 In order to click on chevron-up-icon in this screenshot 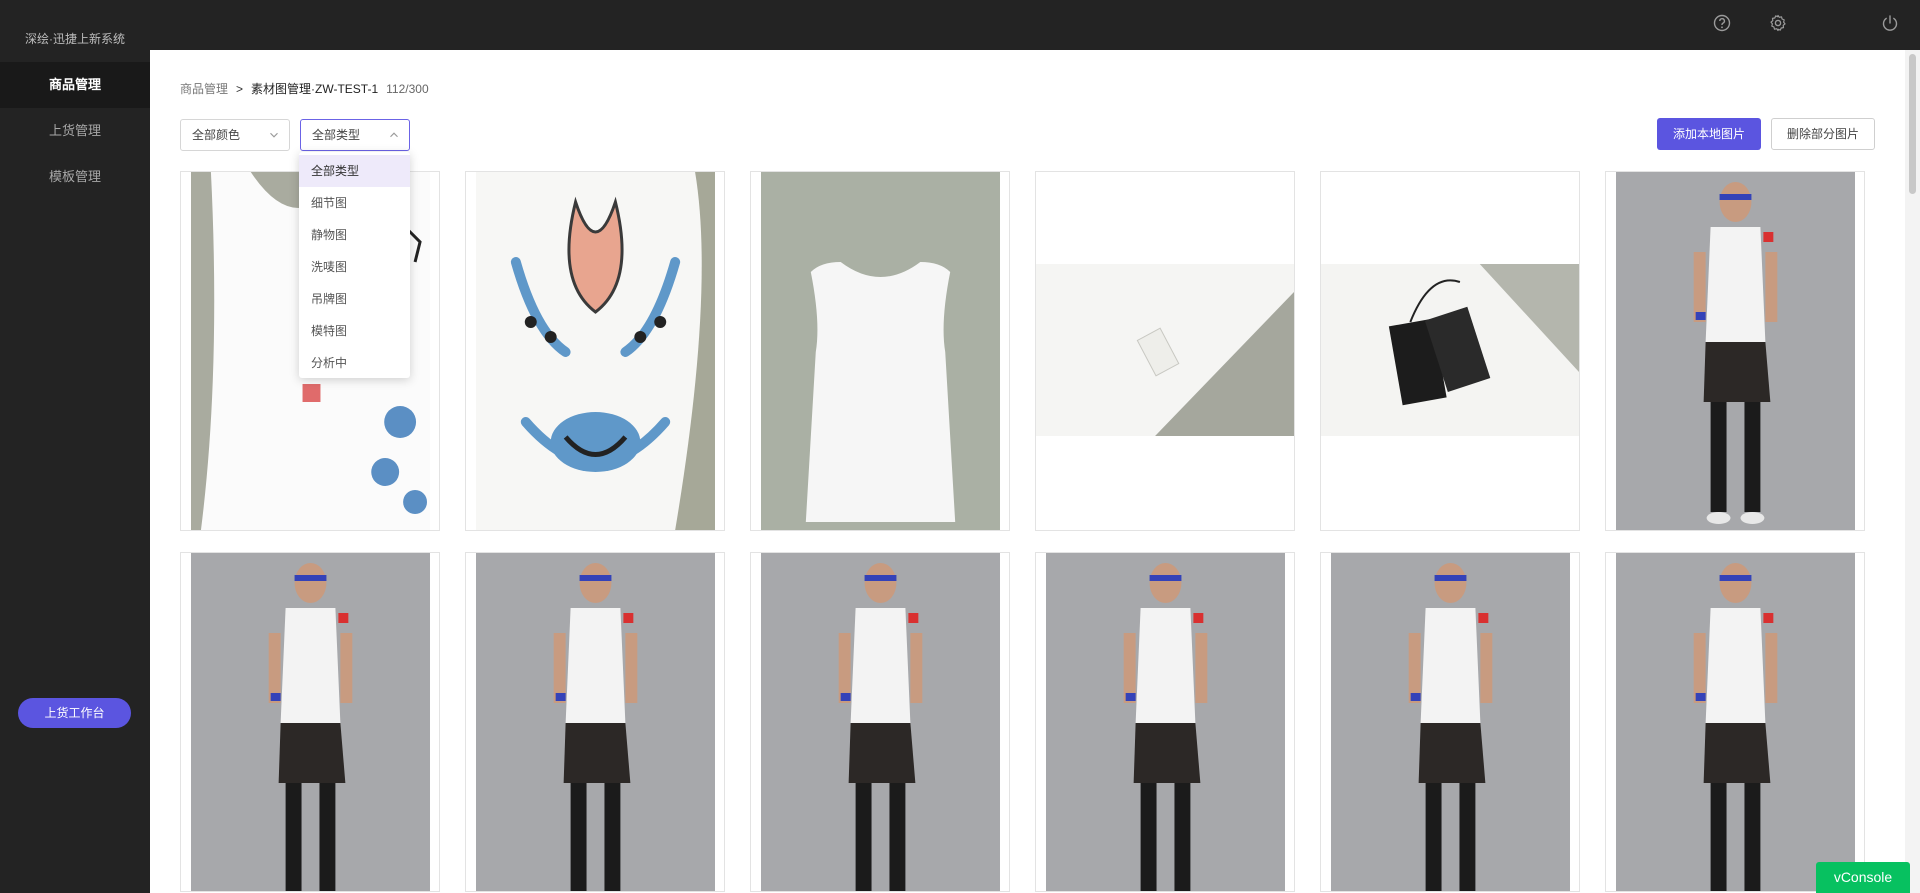, I will do `click(394, 135)`.